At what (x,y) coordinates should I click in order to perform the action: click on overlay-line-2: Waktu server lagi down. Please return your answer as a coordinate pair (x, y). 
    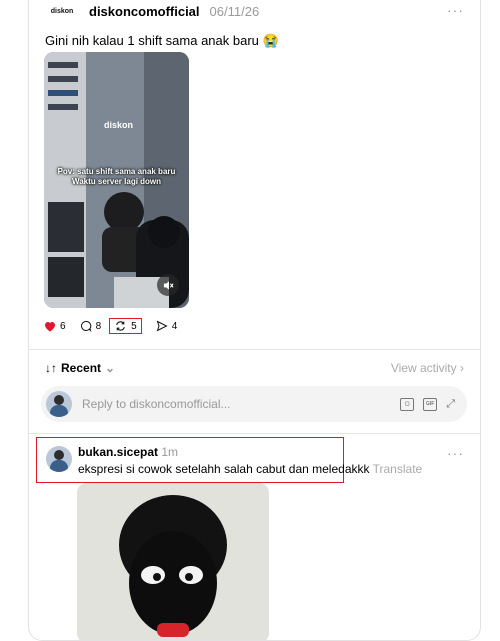
    Looking at the image, I should click on (116, 181).